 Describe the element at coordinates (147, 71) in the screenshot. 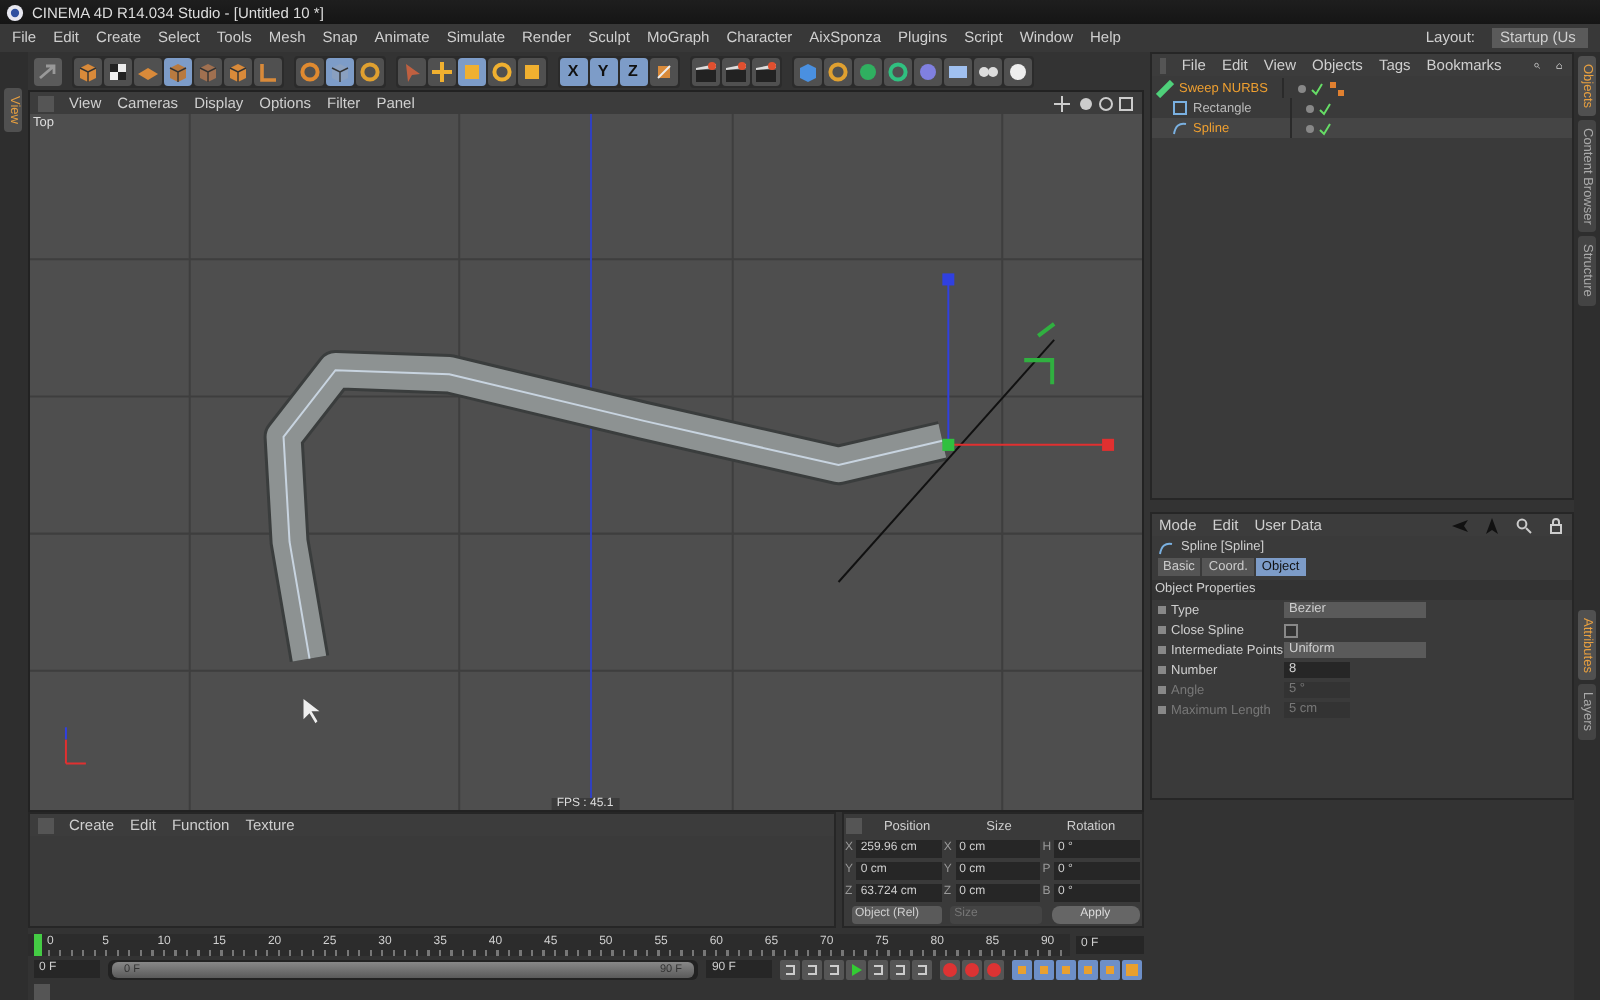

I see `plane-icon` at that location.